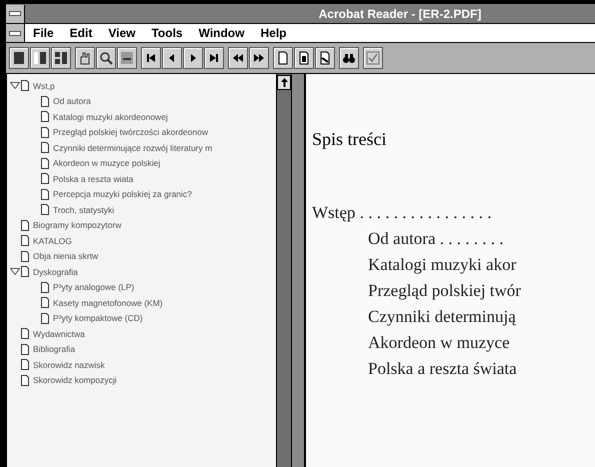  I want to click on bookmark-item: Dyskografia, so click(55, 271).